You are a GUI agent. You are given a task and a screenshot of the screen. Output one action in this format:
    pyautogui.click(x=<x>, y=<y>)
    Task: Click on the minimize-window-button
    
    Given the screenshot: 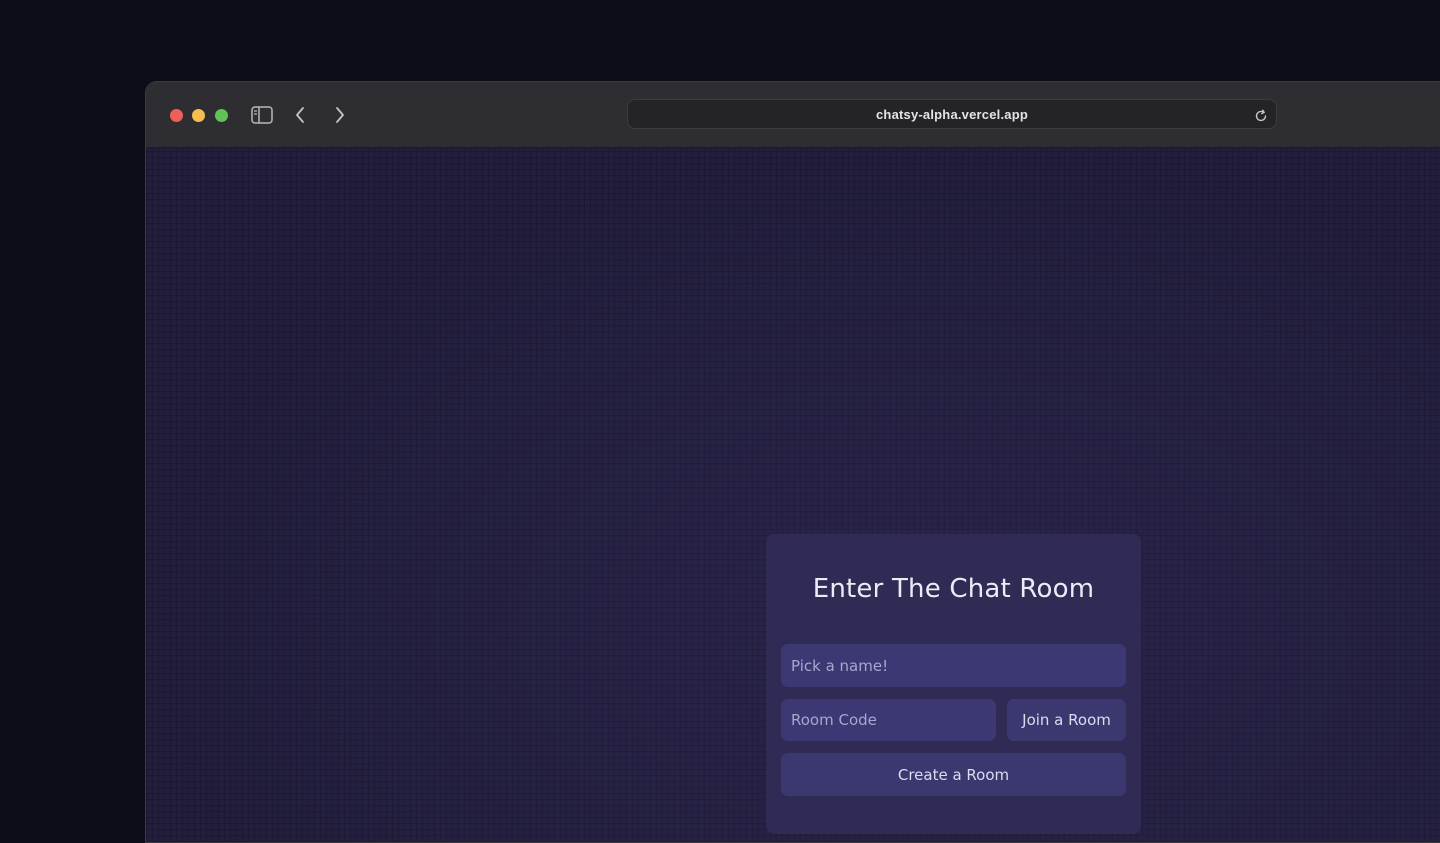 What is the action you would take?
    pyautogui.click(x=198, y=115)
    